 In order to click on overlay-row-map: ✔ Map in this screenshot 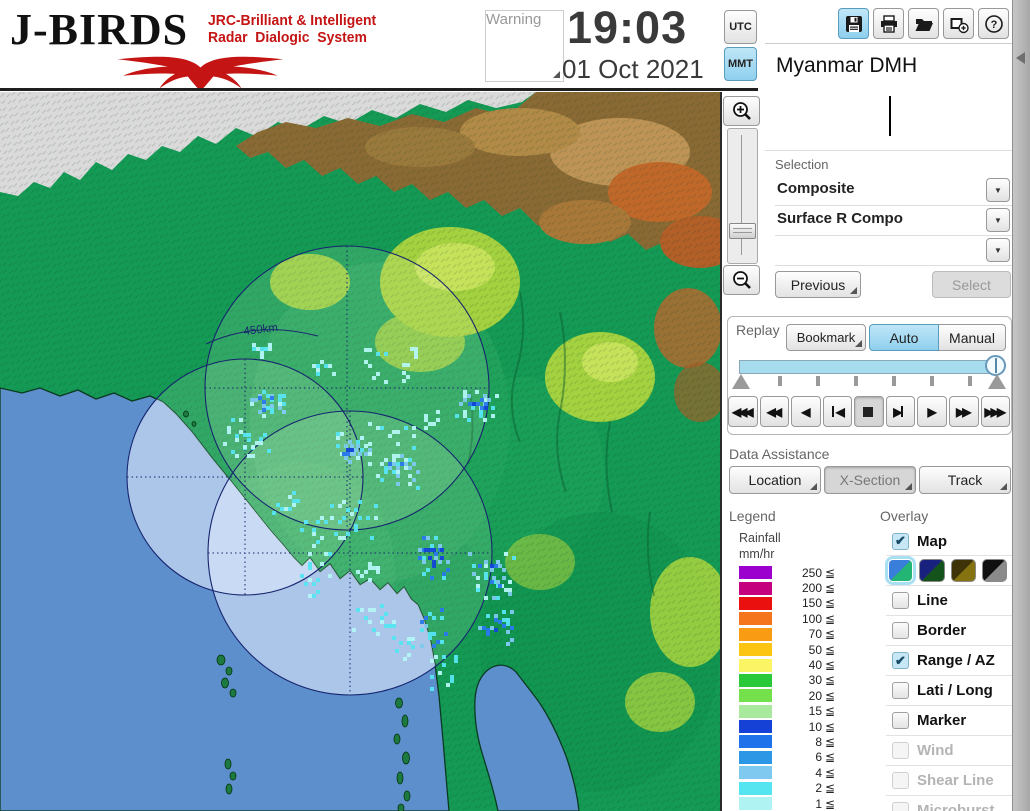, I will do `click(949, 541)`.